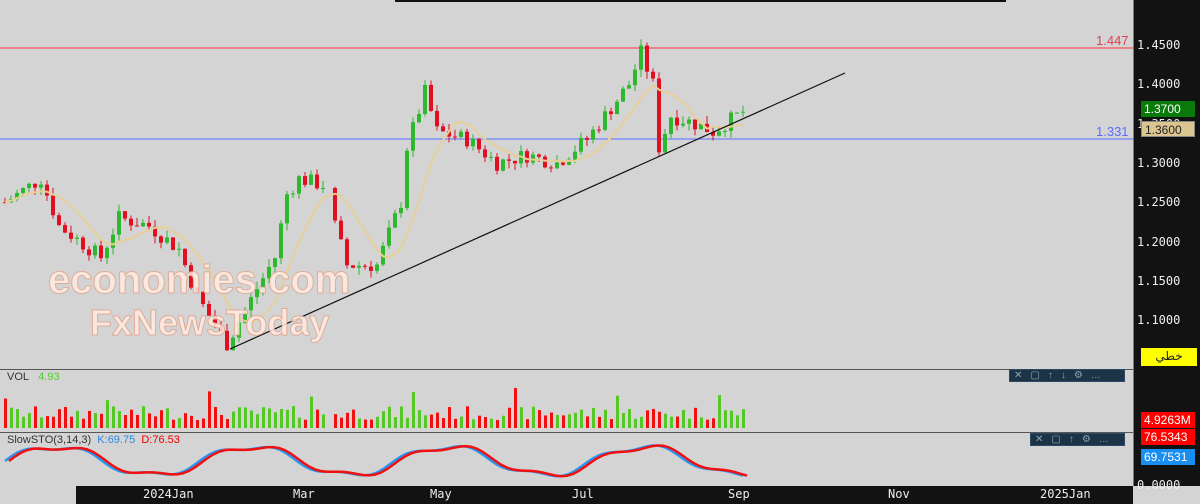  What do you see at coordinates (1169, 357) in the screenshot?
I see `chart-mode-button: خطي` at bounding box center [1169, 357].